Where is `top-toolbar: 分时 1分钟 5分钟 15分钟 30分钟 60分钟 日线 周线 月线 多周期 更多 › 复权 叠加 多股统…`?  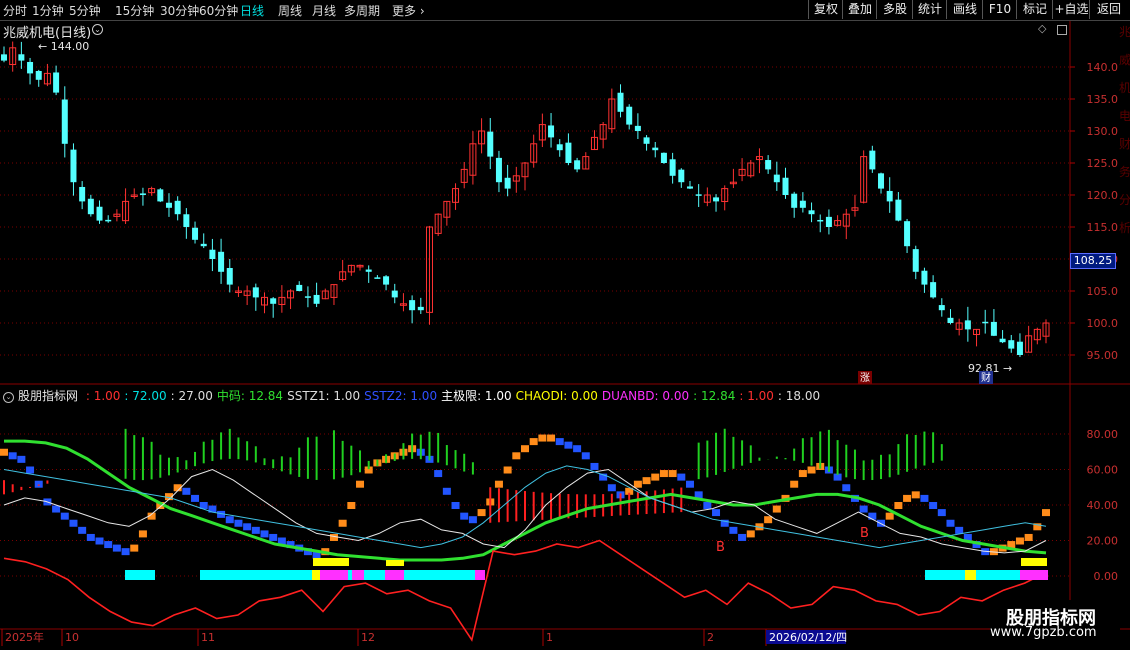 top-toolbar: 分时 1分钟 5分钟 15分钟 30分钟 60分钟 日线 周线 月线 多周期 更多 › 复权 叠加 多股统… is located at coordinates (565, 10).